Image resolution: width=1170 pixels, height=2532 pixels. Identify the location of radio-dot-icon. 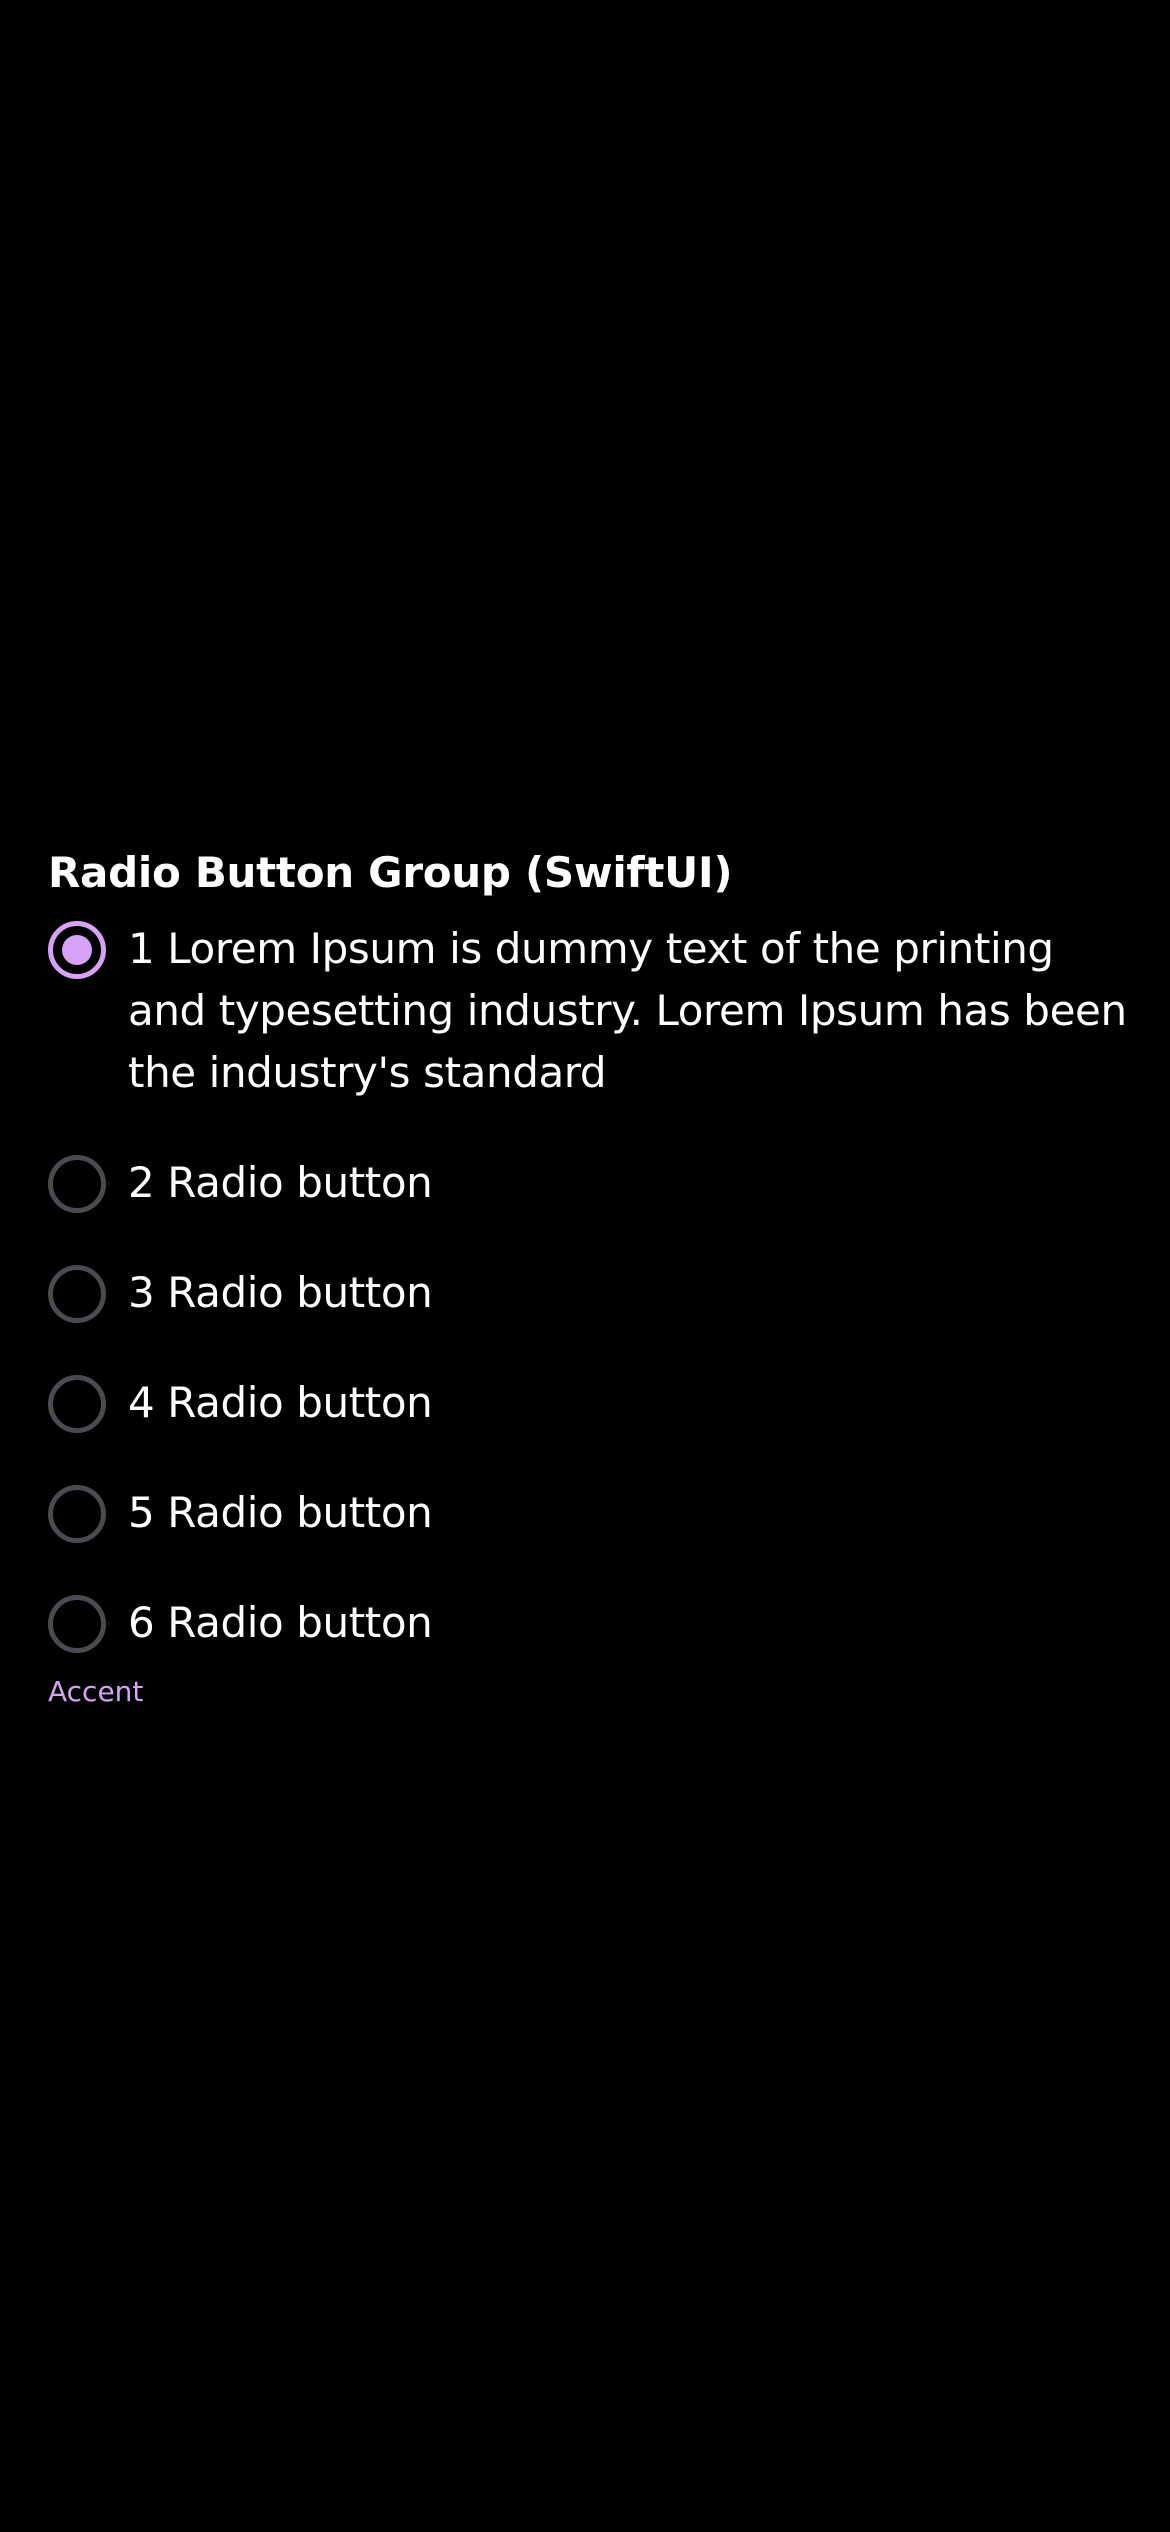
(77, 950).